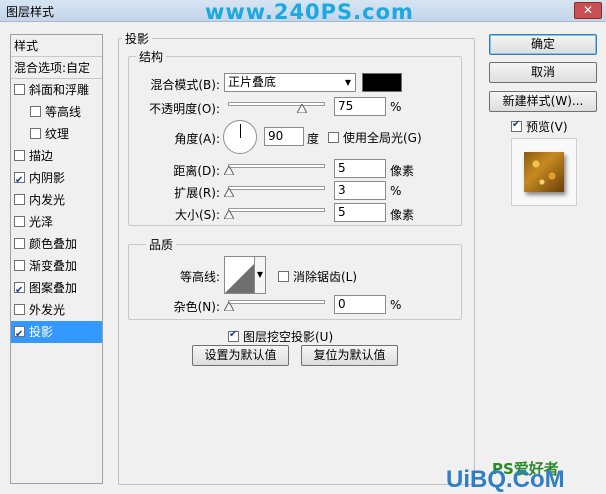  What do you see at coordinates (396, 191) in the screenshot?
I see `spread-unit: %` at bounding box center [396, 191].